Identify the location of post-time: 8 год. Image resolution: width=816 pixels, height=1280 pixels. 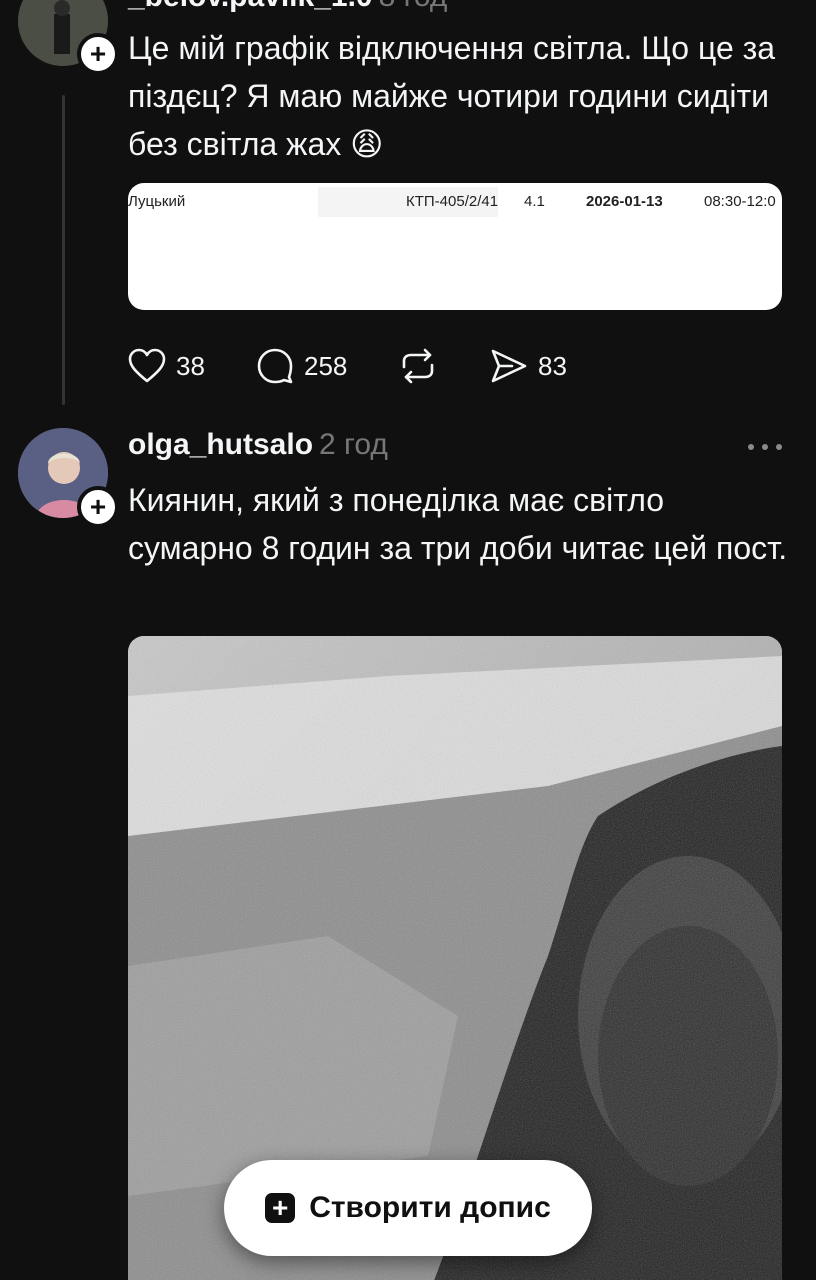
(413, 6).